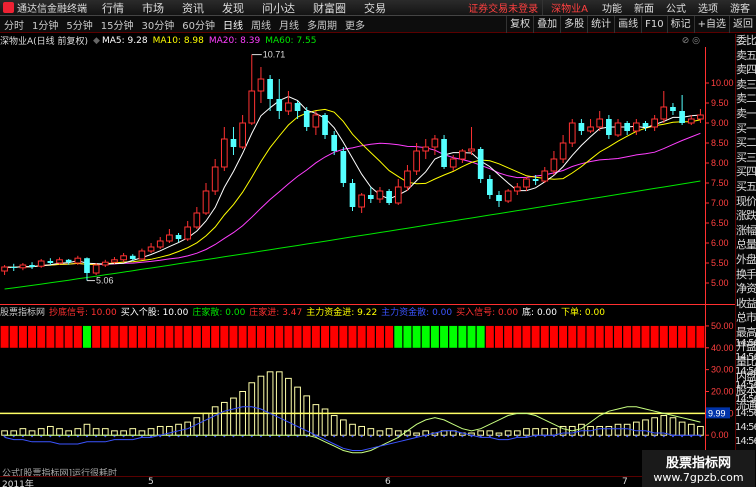 The image size is (756, 487). I want to click on period-tab-multi: 多周期, so click(322, 24).